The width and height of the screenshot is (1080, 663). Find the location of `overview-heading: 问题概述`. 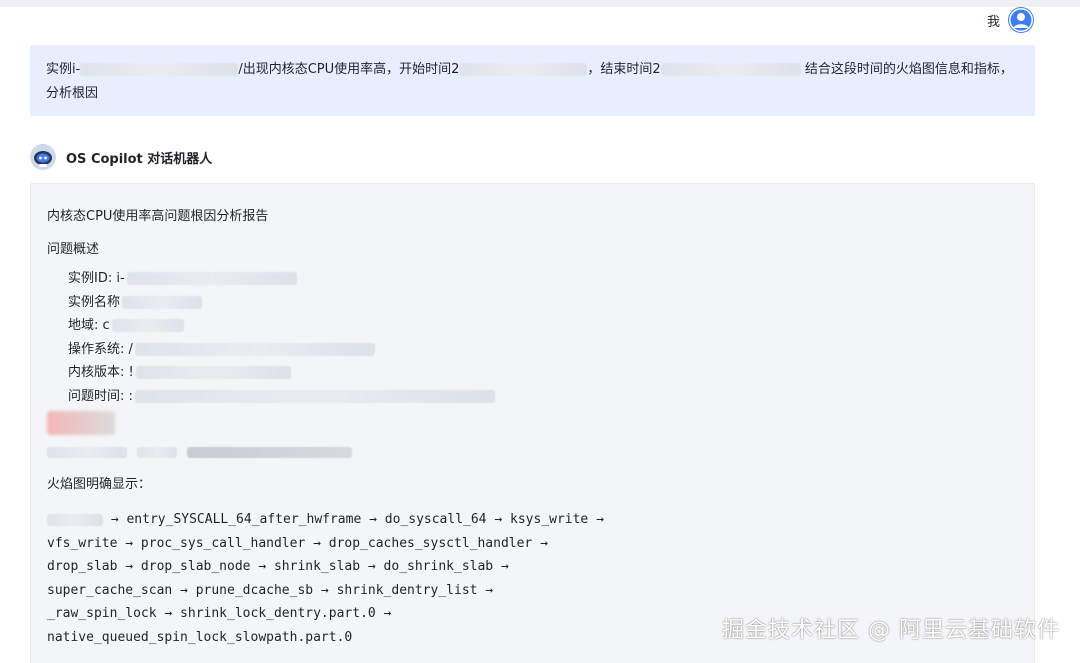

overview-heading: 问题概述 is located at coordinates (73, 249).